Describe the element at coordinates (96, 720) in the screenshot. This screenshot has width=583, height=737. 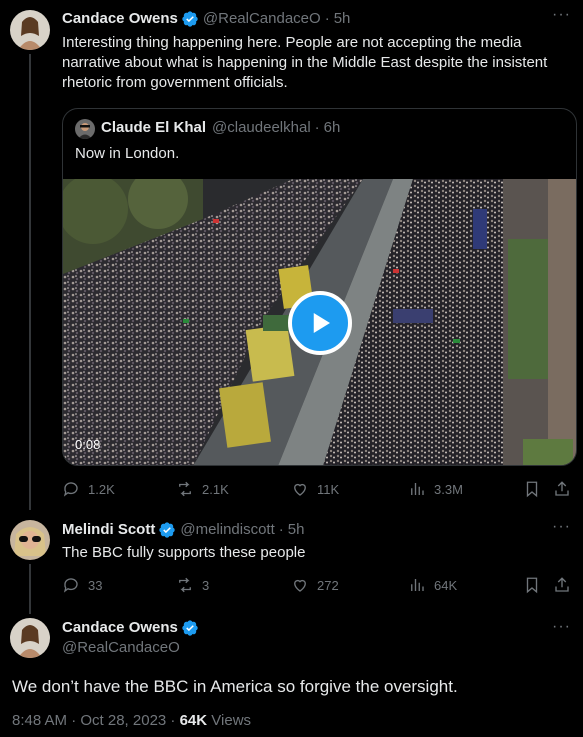
I see `timestamp: 8:48 AM · Oct 28, 2023 ·` at that location.